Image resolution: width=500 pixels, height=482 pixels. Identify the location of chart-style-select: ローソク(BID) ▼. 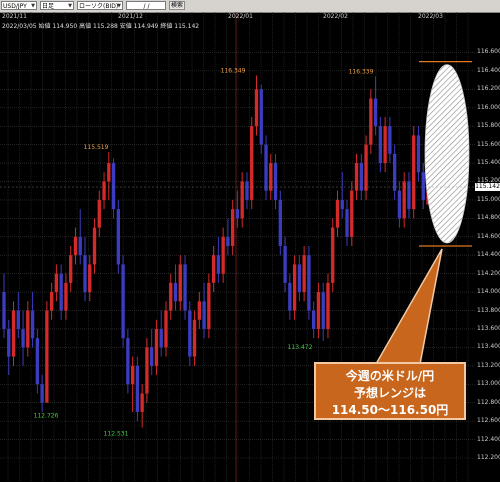
(100, 5).